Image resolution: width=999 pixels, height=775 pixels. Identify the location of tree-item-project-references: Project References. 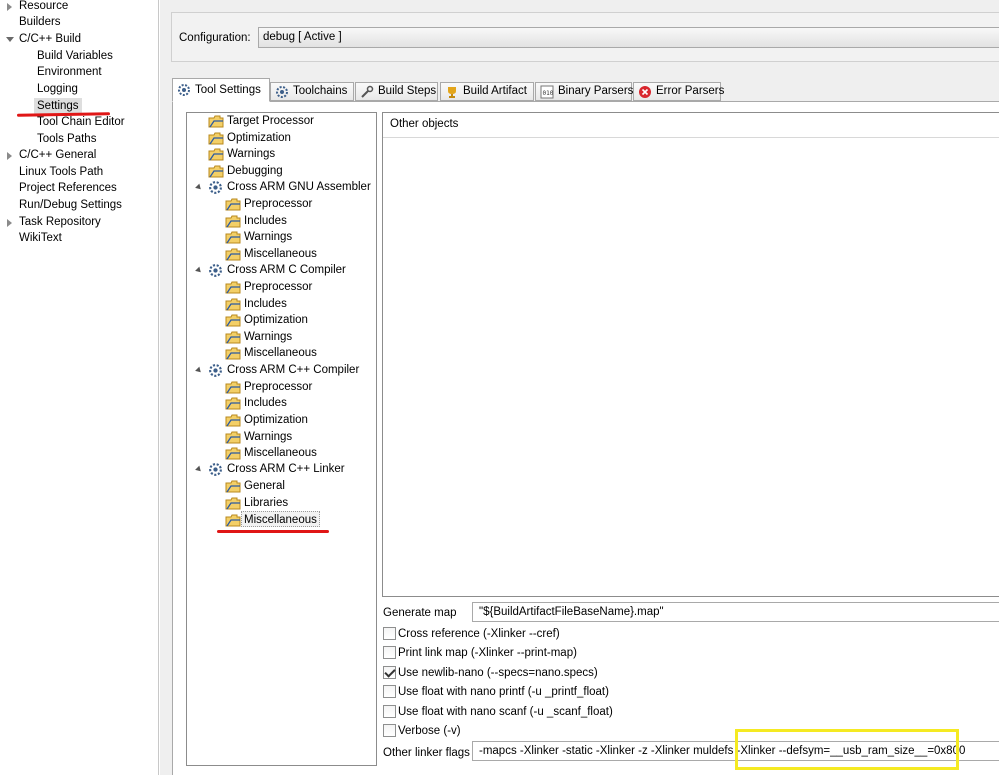
(68, 188).